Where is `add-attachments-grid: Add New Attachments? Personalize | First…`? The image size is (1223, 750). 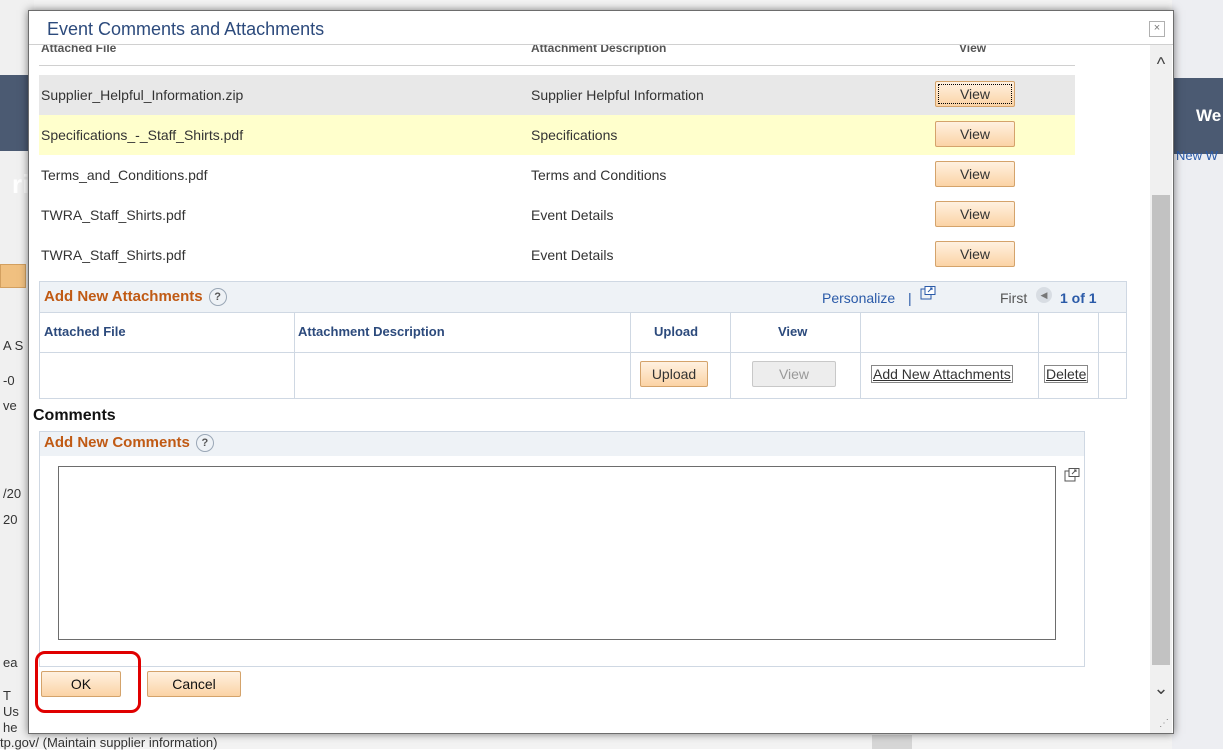 add-attachments-grid: Add New Attachments? Personalize | First… is located at coordinates (583, 340).